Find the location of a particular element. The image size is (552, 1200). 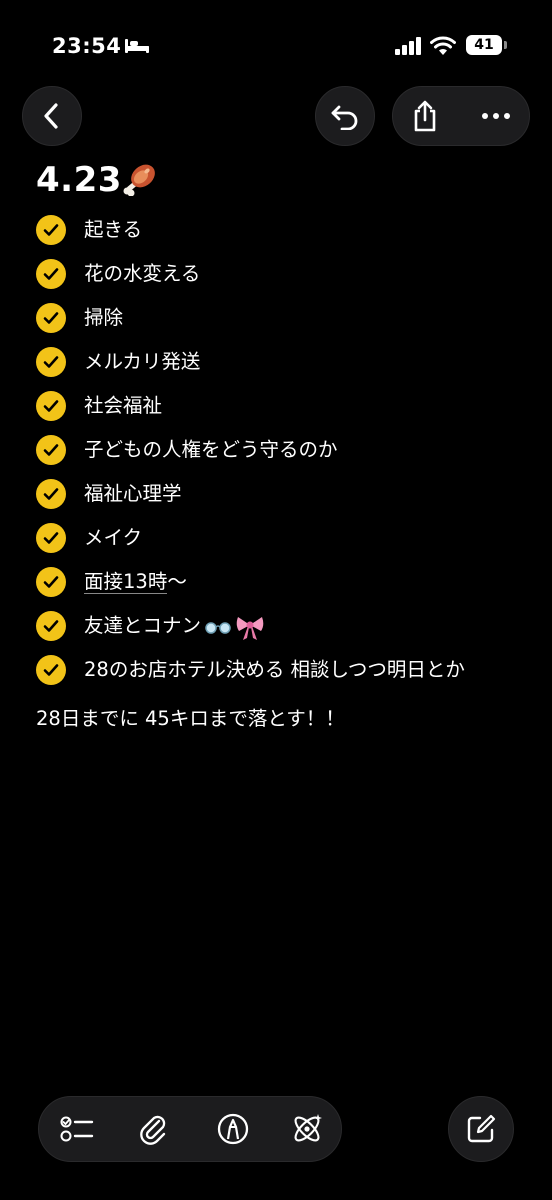

undo-icon is located at coordinates (344, 117).